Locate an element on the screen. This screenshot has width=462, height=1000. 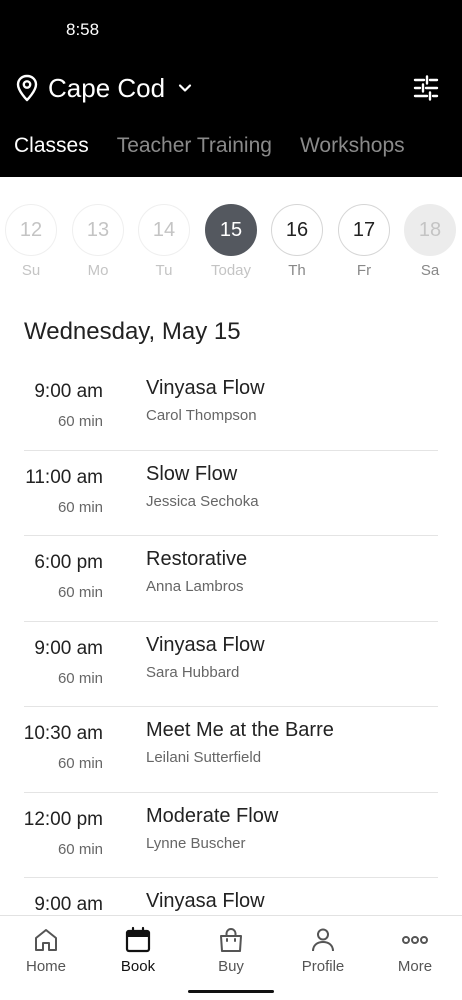
nav-more: More is located at coordinates (415, 950).